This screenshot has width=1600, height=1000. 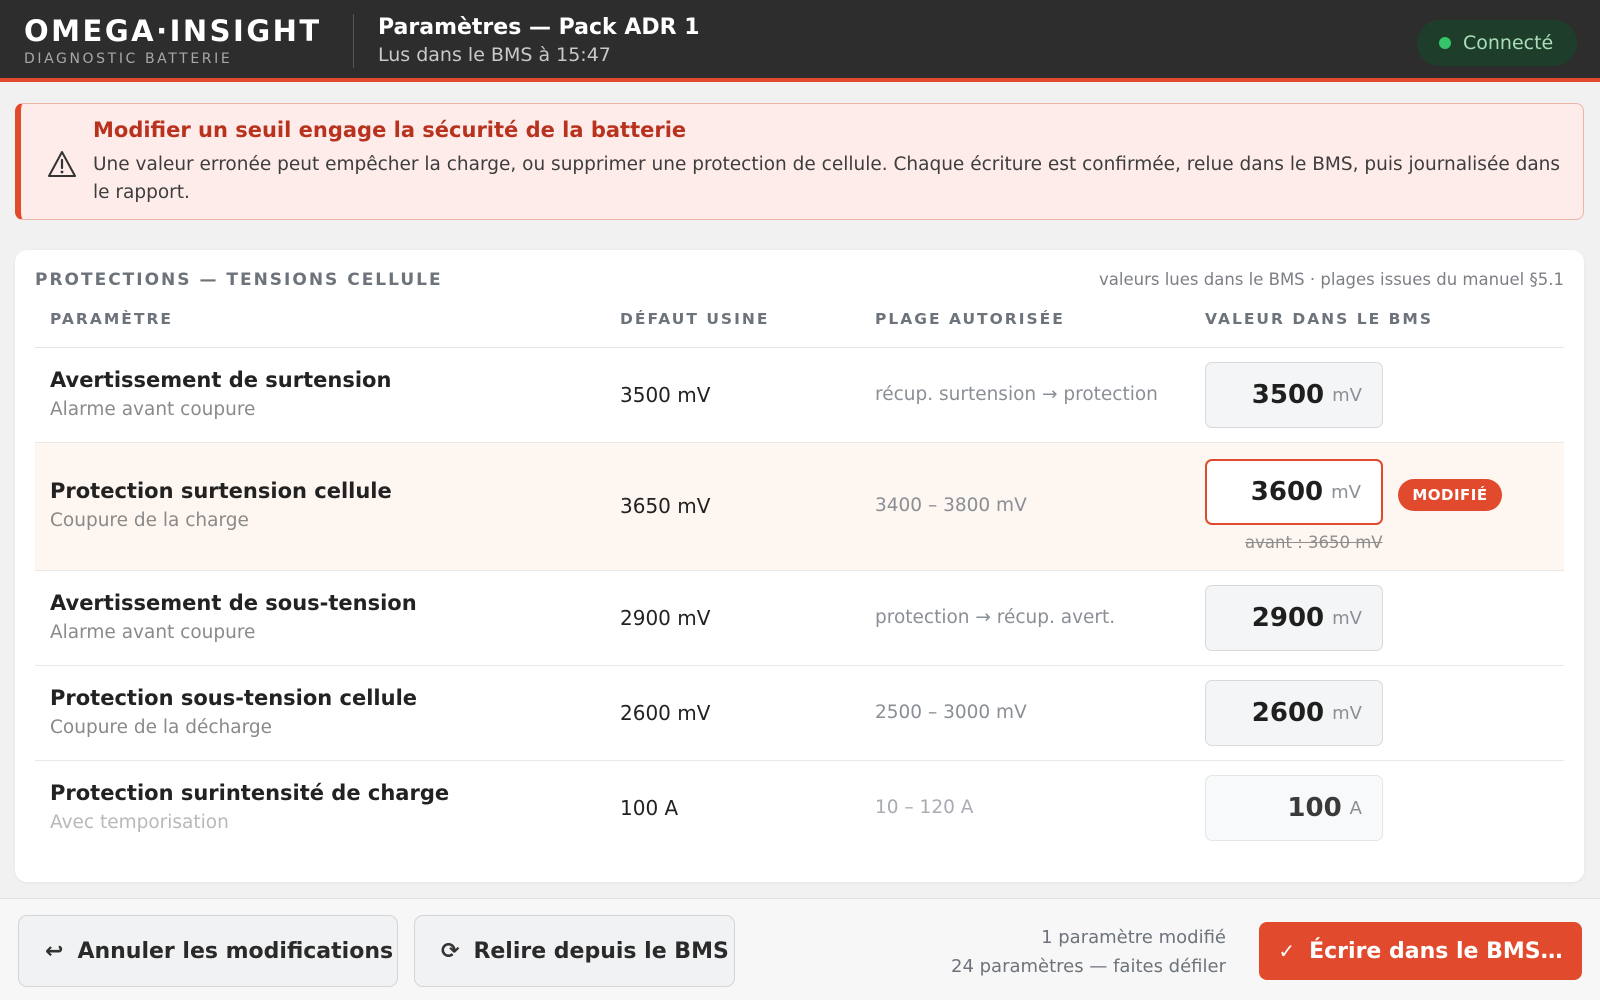 What do you see at coordinates (539, 27) in the screenshot?
I see `page-title: Paramètres — Pack ADR 1` at bounding box center [539, 27].